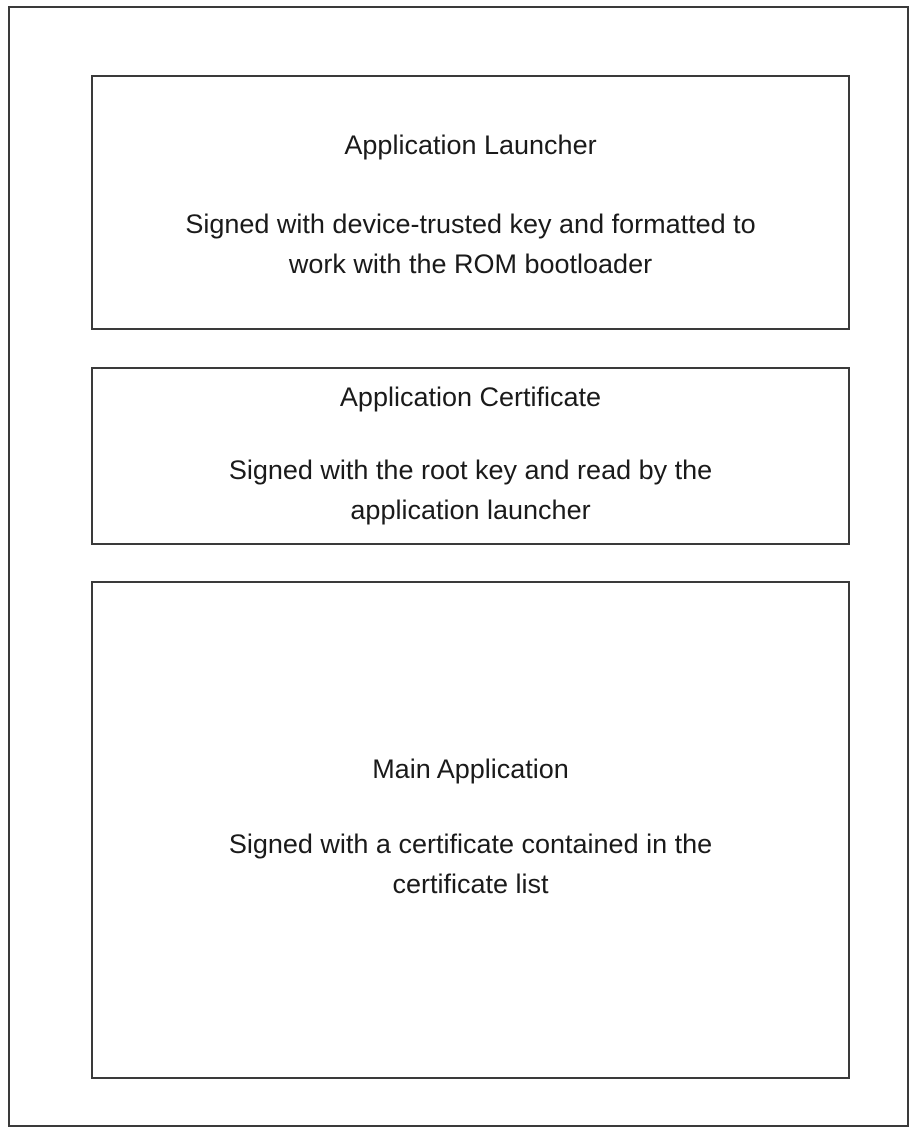 Image resolution: width=920 pixels, height=1135 pixels. I want to click on application-launcher-title: Application Launcher, so click(470, 145).